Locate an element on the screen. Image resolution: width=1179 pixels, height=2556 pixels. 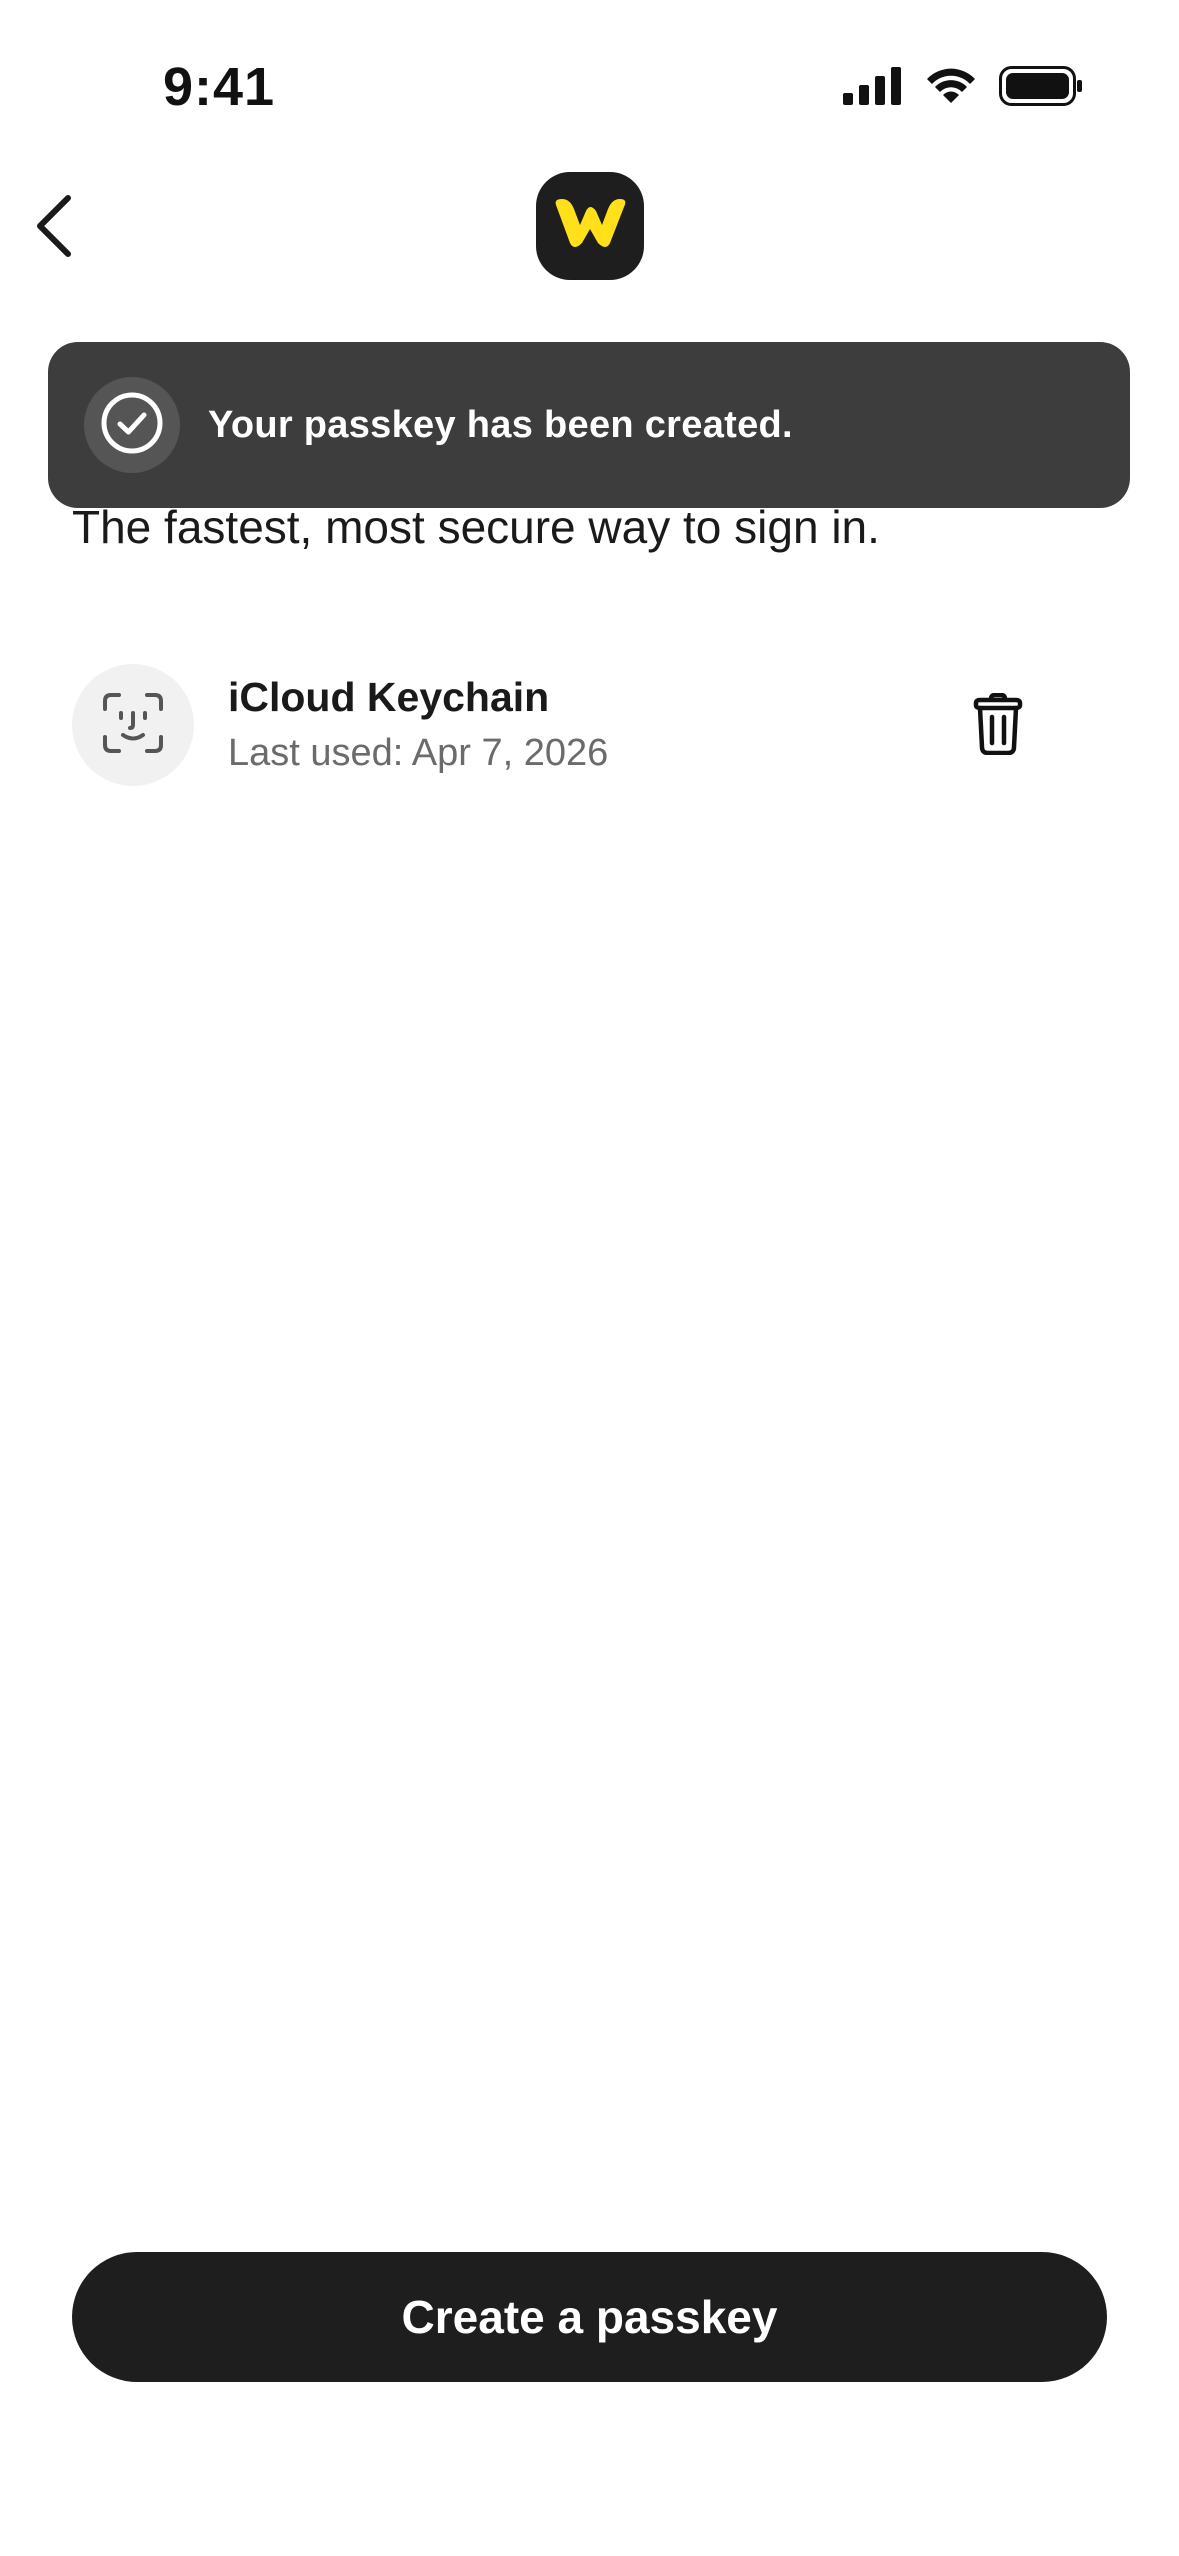
app-logo-icon is located at coordinates (590, 226).